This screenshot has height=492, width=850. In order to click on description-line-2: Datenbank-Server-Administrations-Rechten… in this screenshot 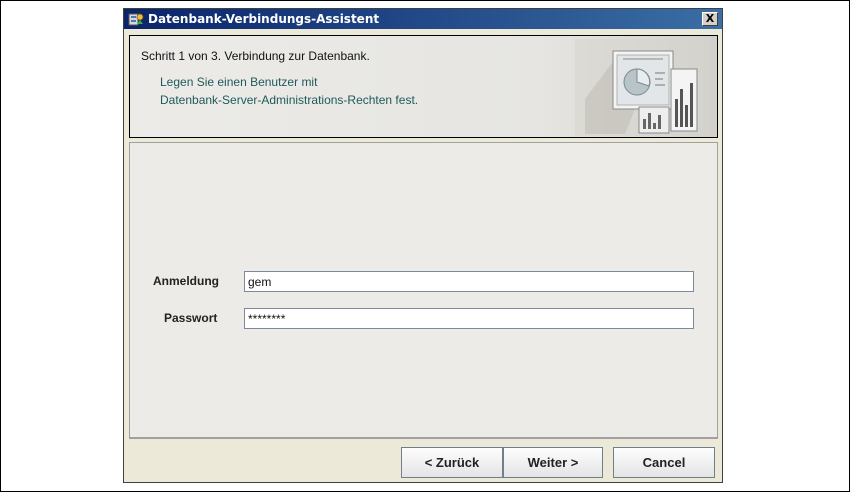, I will do `click(289, 100)`.